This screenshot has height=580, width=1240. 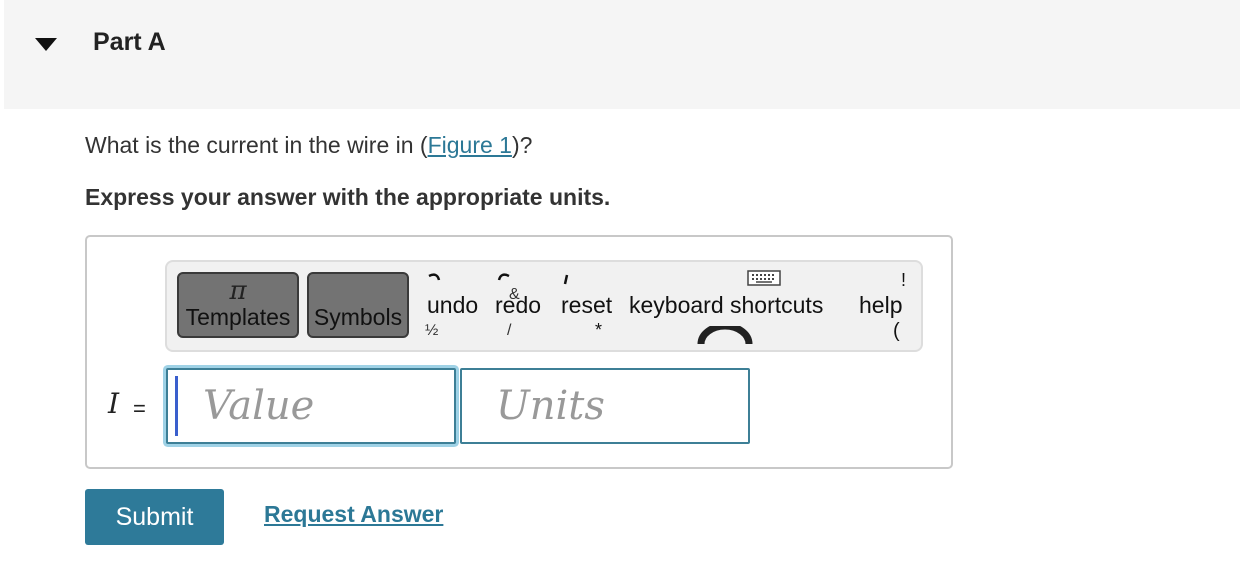 I want to click on request-answer-link: Request Answer, so click(x=353, y=514).